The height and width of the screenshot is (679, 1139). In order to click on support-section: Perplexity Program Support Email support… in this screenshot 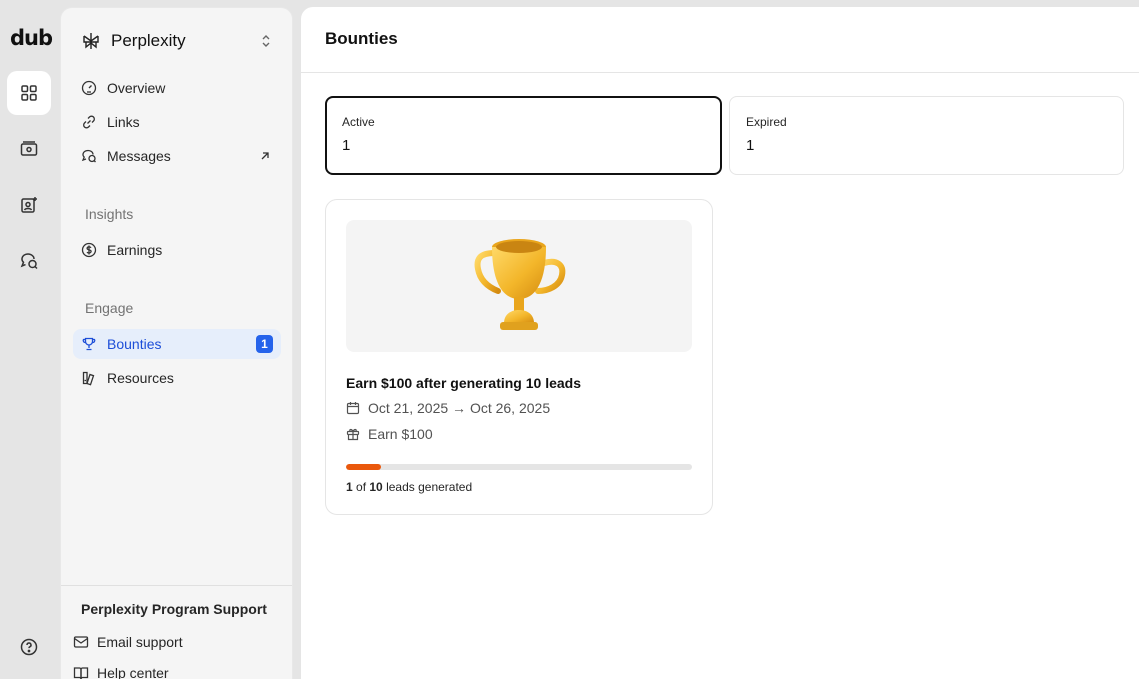, I will do `click(176, 632)`.